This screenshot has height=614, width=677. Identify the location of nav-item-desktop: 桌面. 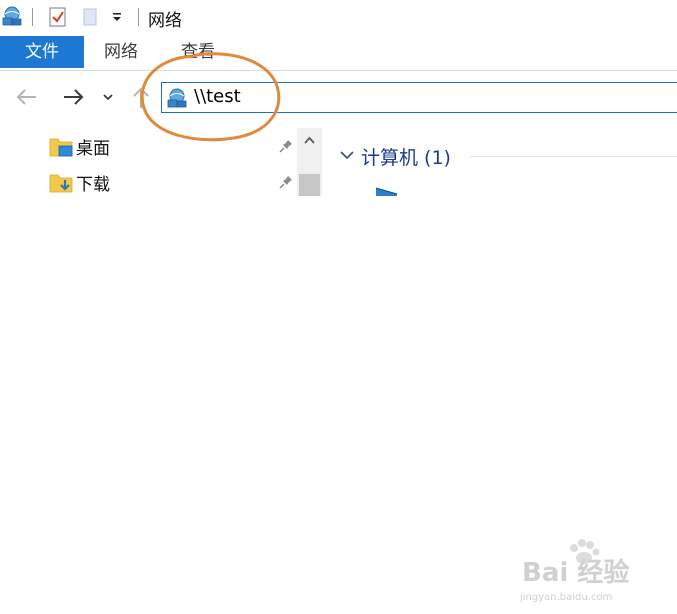
(173, 146).